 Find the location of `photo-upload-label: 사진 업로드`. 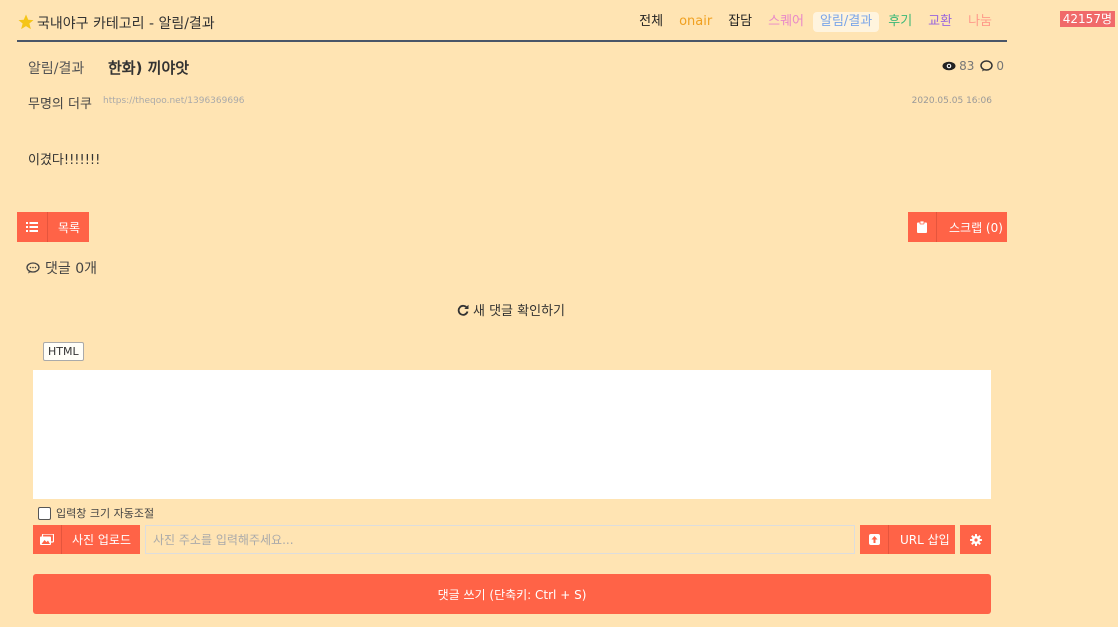

photo-upload-label: 사진 업로드 is located at coordinates (102, 540).